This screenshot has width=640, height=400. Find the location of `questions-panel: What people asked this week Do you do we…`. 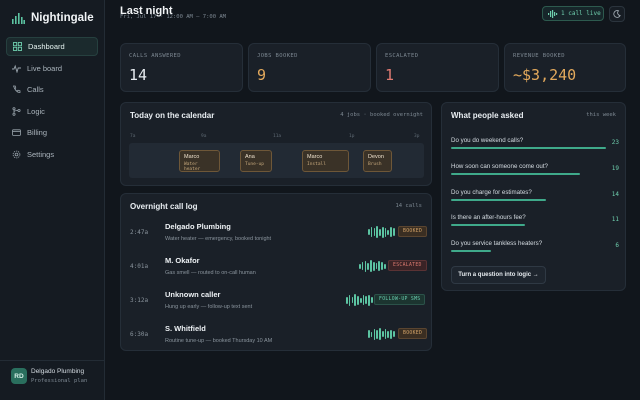

questions-panel: What people asked this week Do you do we… is located at coordinates (533, 196).